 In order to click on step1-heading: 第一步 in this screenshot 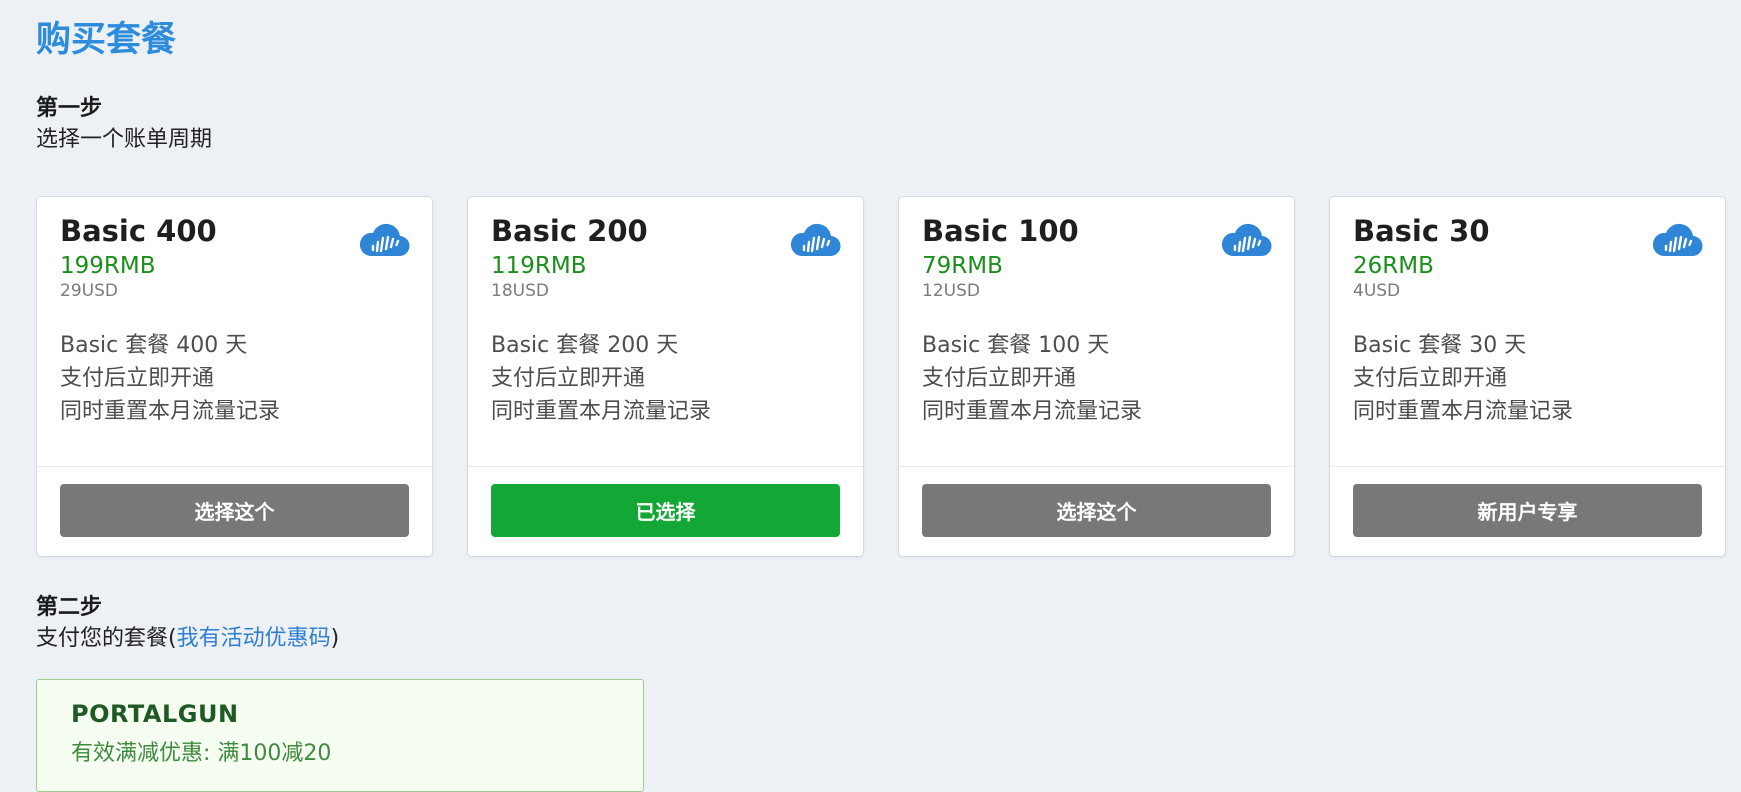, I will do `click(69, 108)`.